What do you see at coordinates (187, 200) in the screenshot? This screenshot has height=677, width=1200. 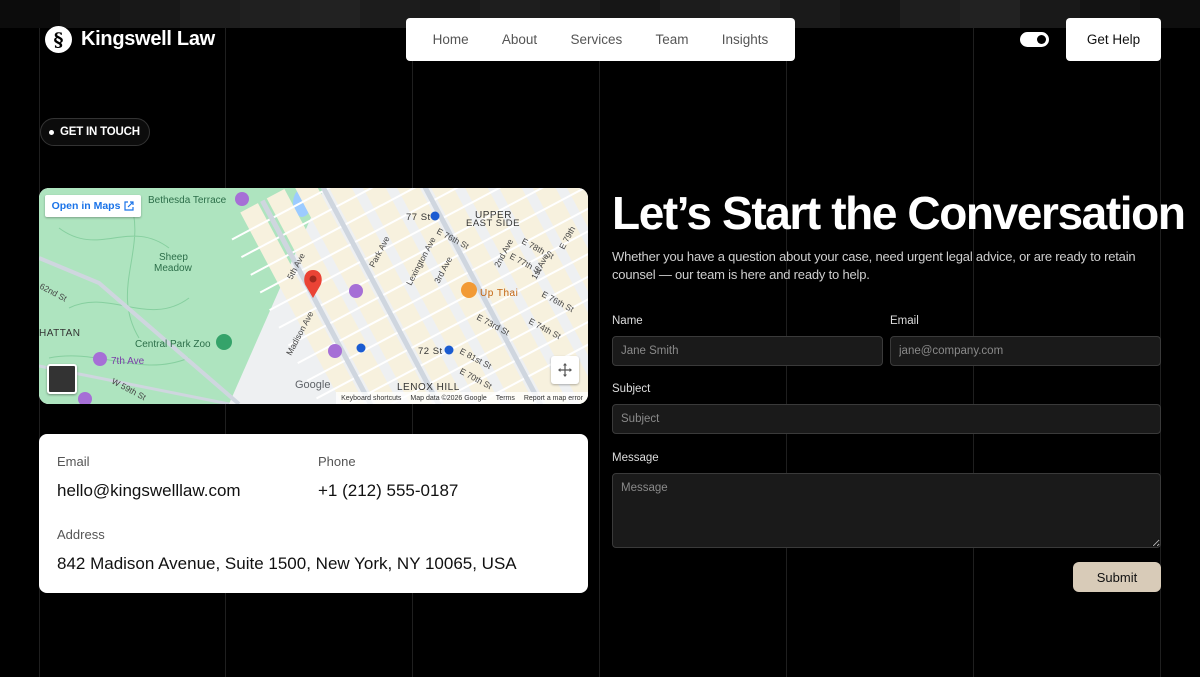 I see `map-label: Bethesda Terrace` at bounding box center [187, 200].